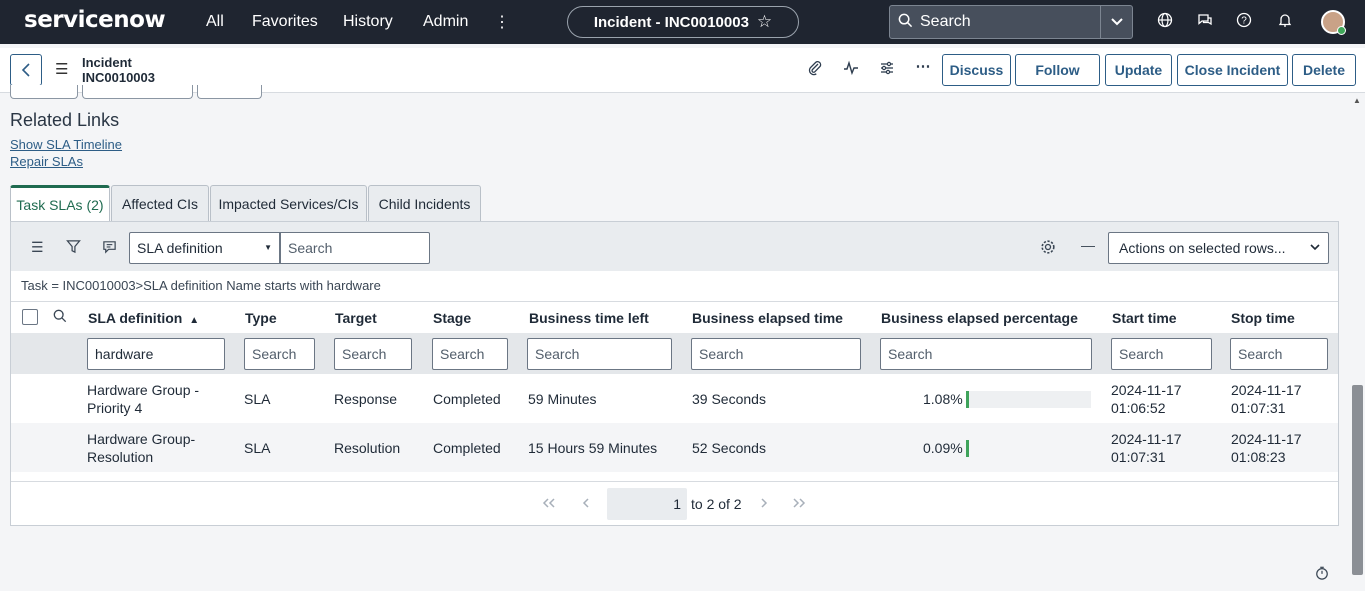 This screenshot has width=1365, height=591. I want to click on first-page-icon, so click(549, 504).